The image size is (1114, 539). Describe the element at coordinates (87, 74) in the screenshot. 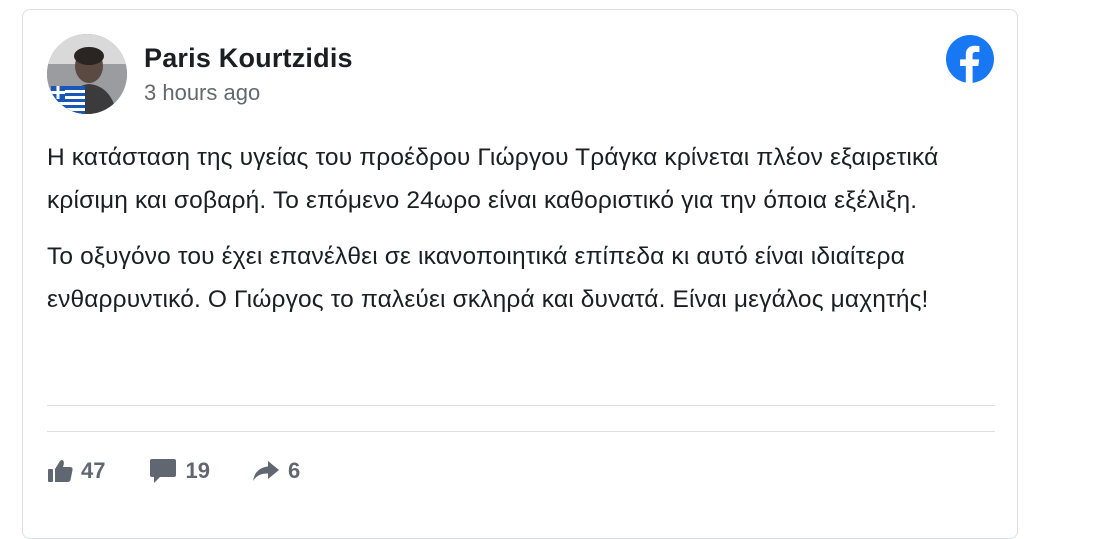

I see `author-avatar` at that location.